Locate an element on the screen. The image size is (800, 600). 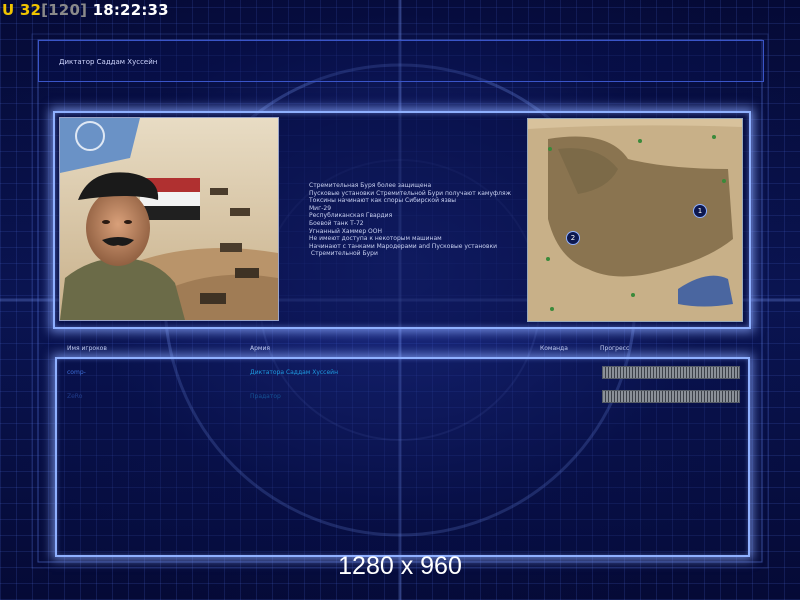
header-player: Имя игроков is located at coordinates (87, 348).